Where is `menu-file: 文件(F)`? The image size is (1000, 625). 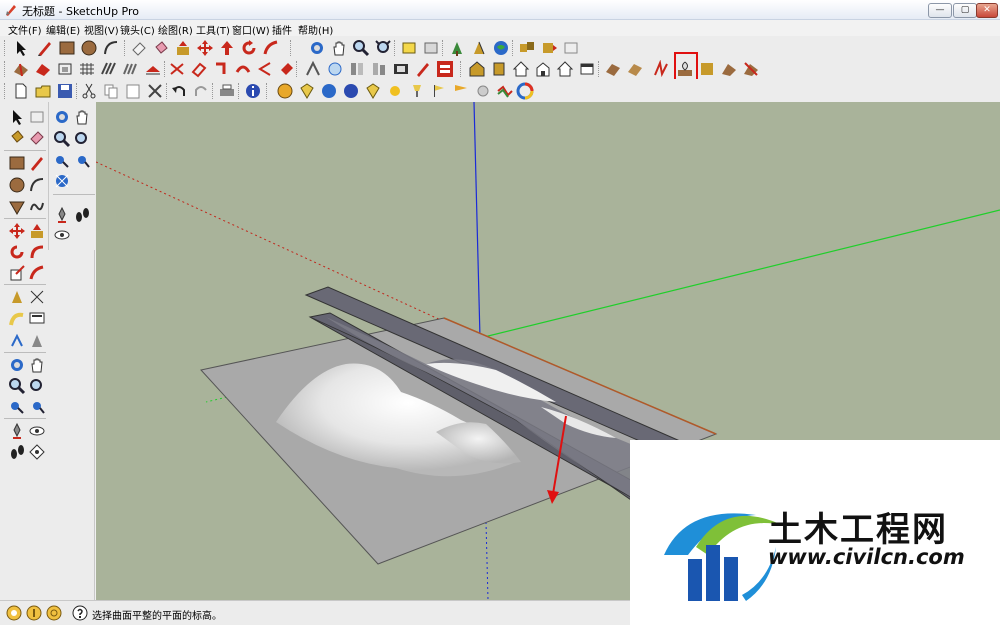
menu-file: 文件(F) is located at coordinates (25, 29).